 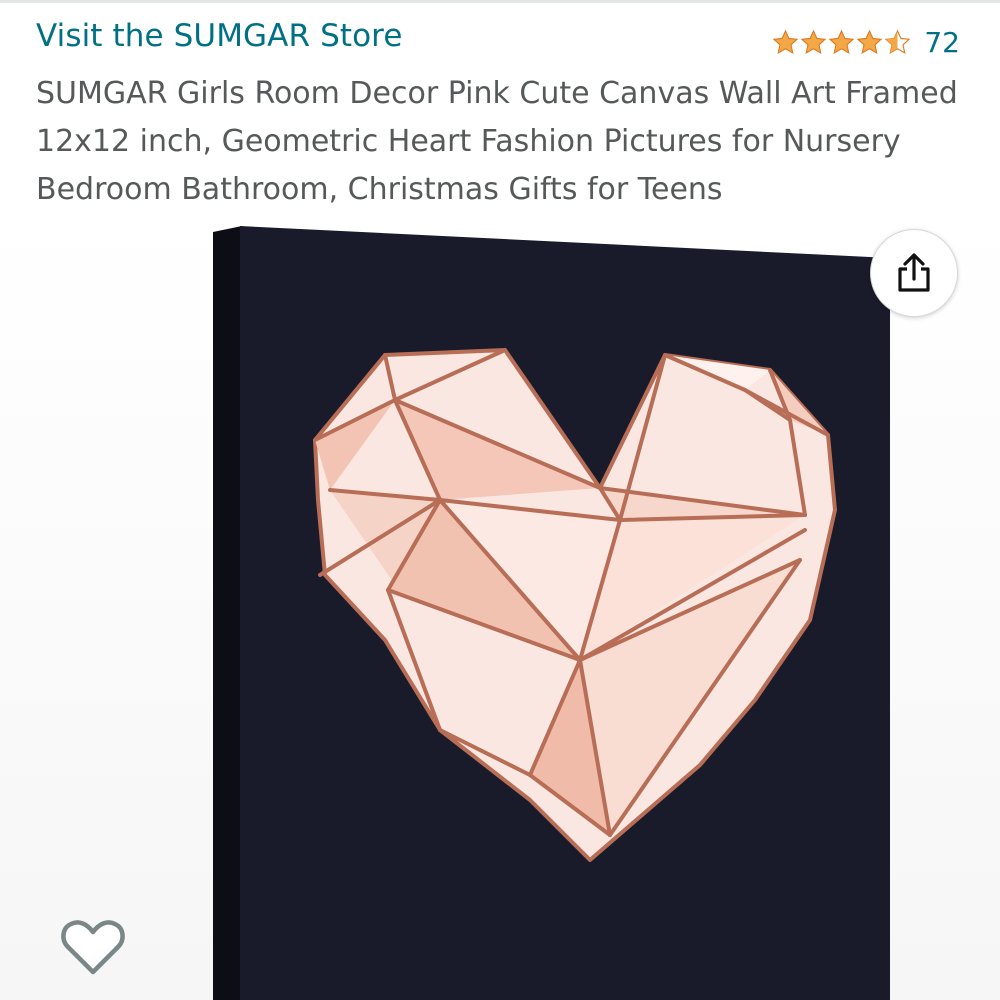 I want to click on star-rating, so click(x=842, y=42).